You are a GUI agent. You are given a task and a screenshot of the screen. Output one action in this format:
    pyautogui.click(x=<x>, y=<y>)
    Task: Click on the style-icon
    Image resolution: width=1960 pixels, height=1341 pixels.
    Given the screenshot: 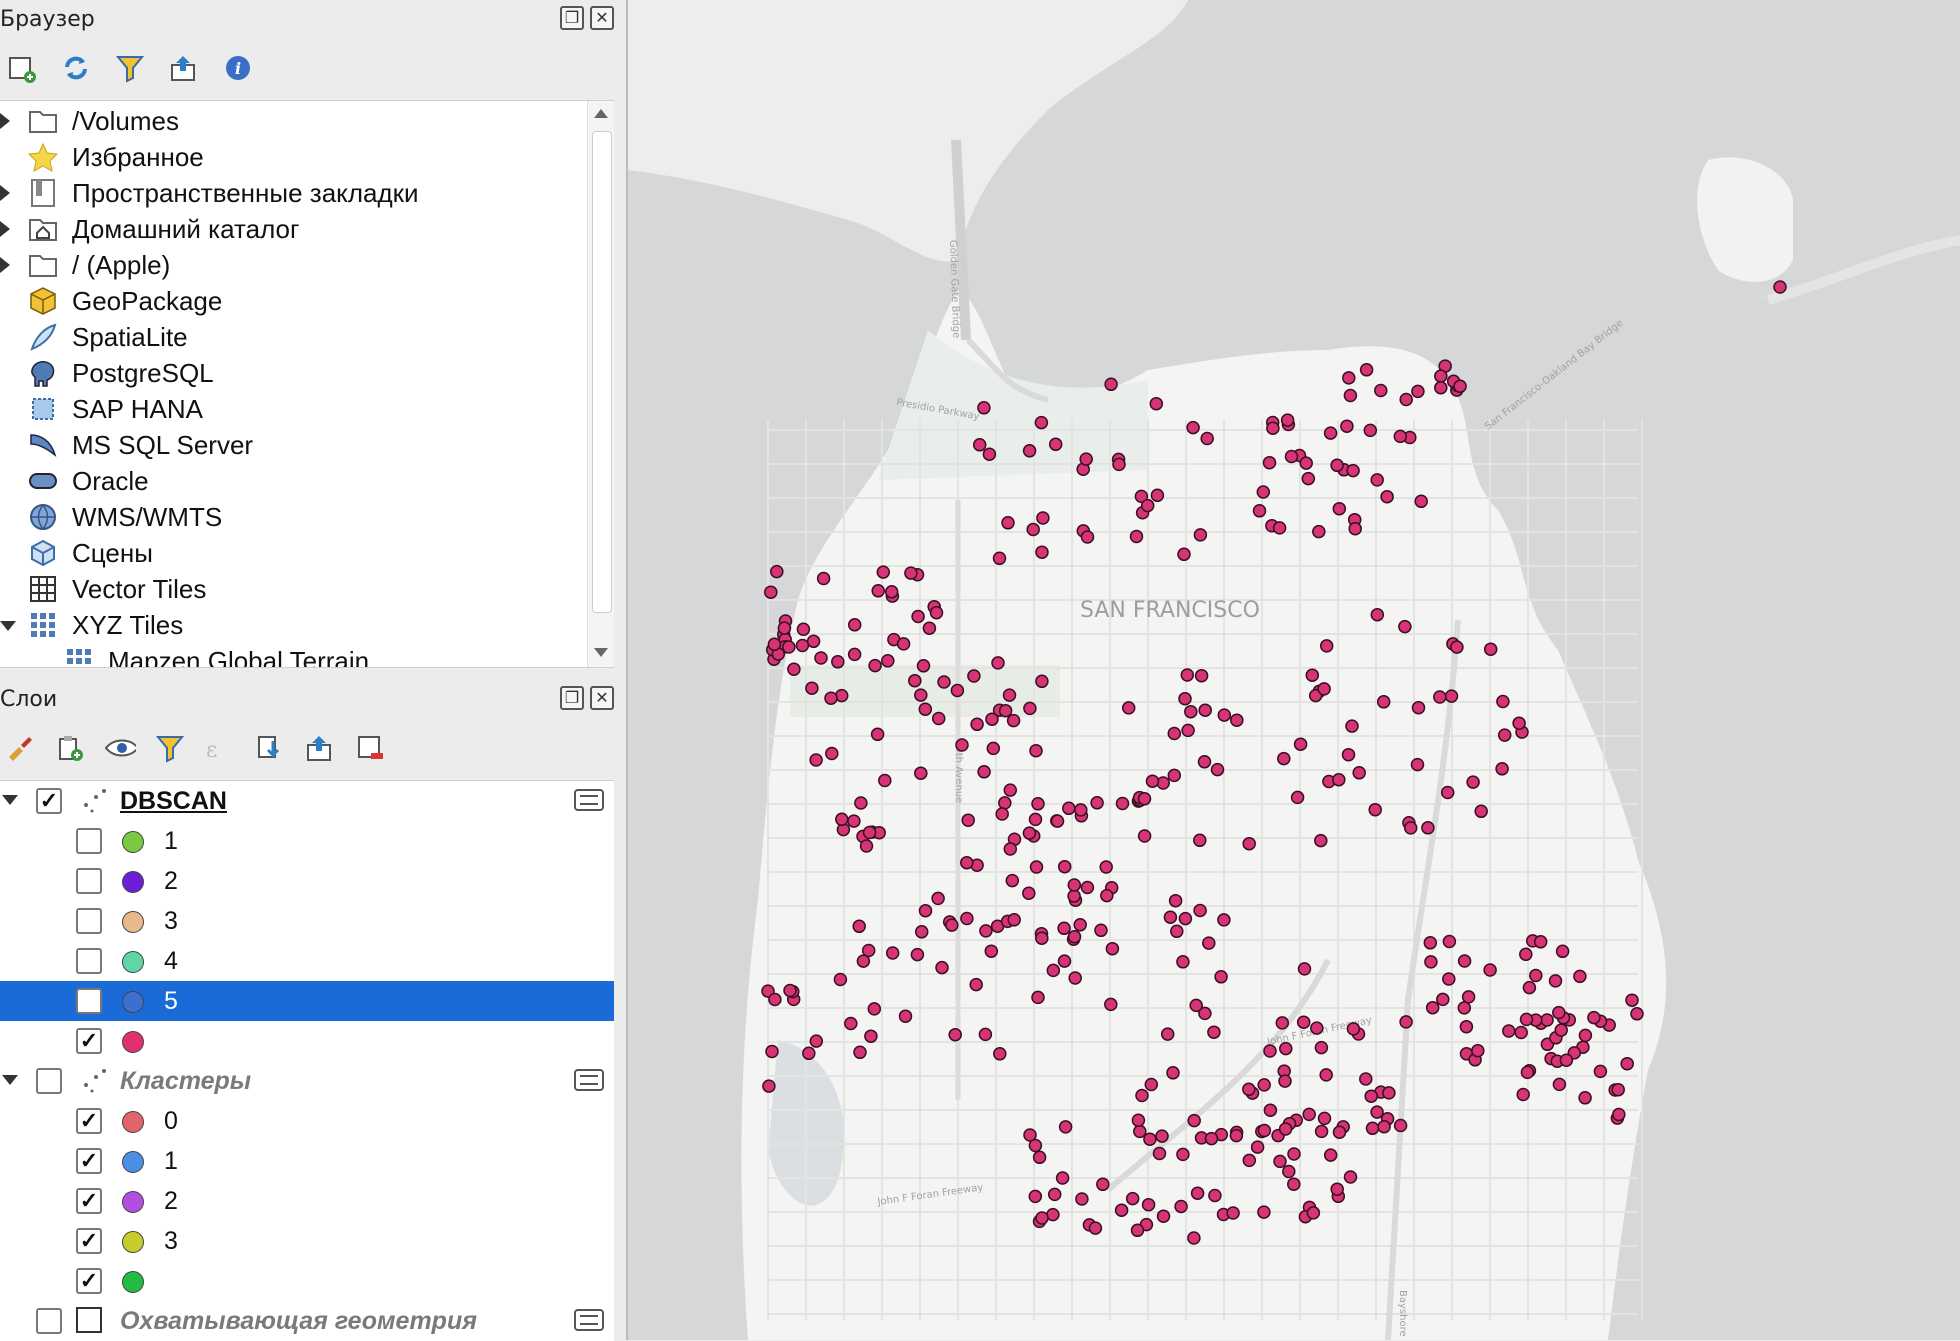 What is the action you would take?
    pyautogui.click(x=20, y=748)
    